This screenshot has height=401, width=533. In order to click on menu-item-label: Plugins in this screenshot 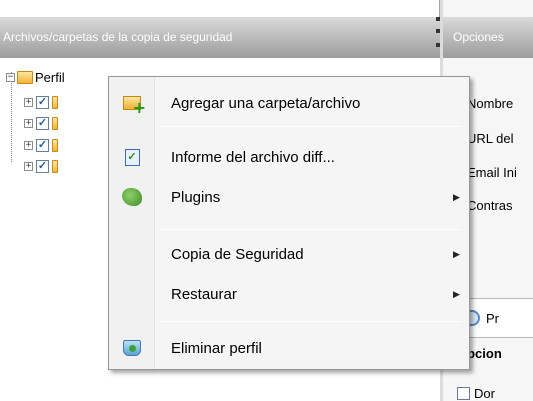, I will do `click(196, 197)`.